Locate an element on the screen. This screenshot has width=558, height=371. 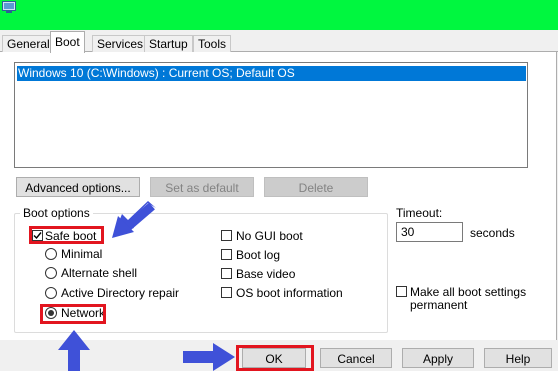
set-as-default-button: Set as default is located at coordinates (202, 187).